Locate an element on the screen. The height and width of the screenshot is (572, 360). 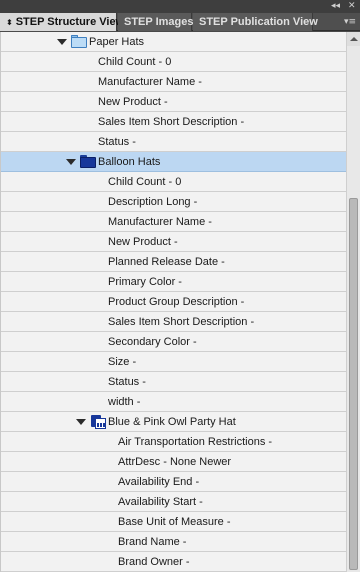
attribute-label: Base Unit of Measure - is located at coordinates (174, 522).